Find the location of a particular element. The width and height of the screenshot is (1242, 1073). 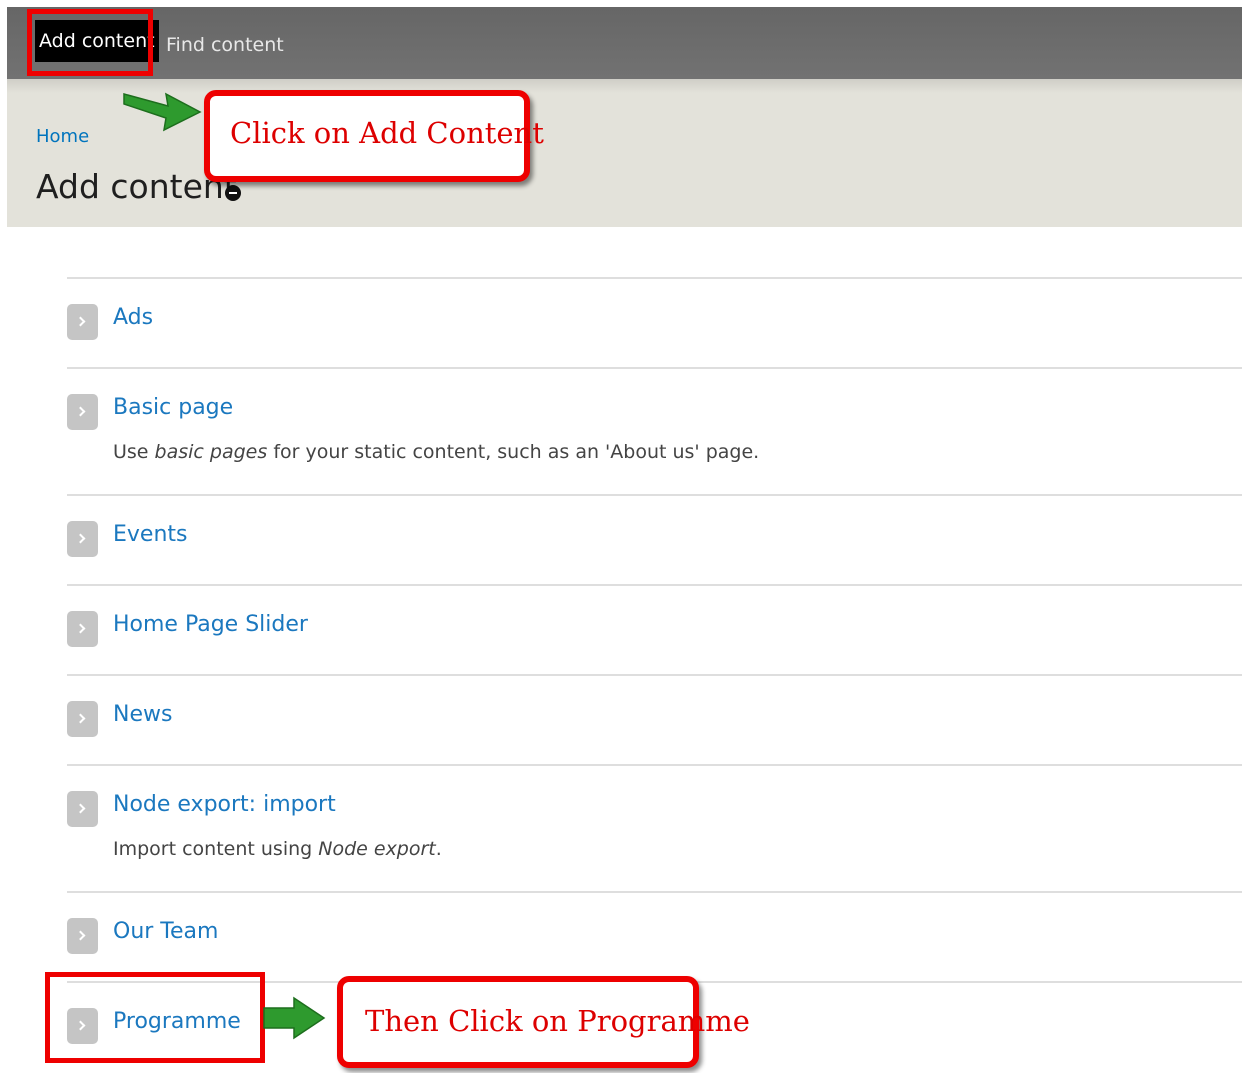

list-item: News is located at coordinates (654, 719).